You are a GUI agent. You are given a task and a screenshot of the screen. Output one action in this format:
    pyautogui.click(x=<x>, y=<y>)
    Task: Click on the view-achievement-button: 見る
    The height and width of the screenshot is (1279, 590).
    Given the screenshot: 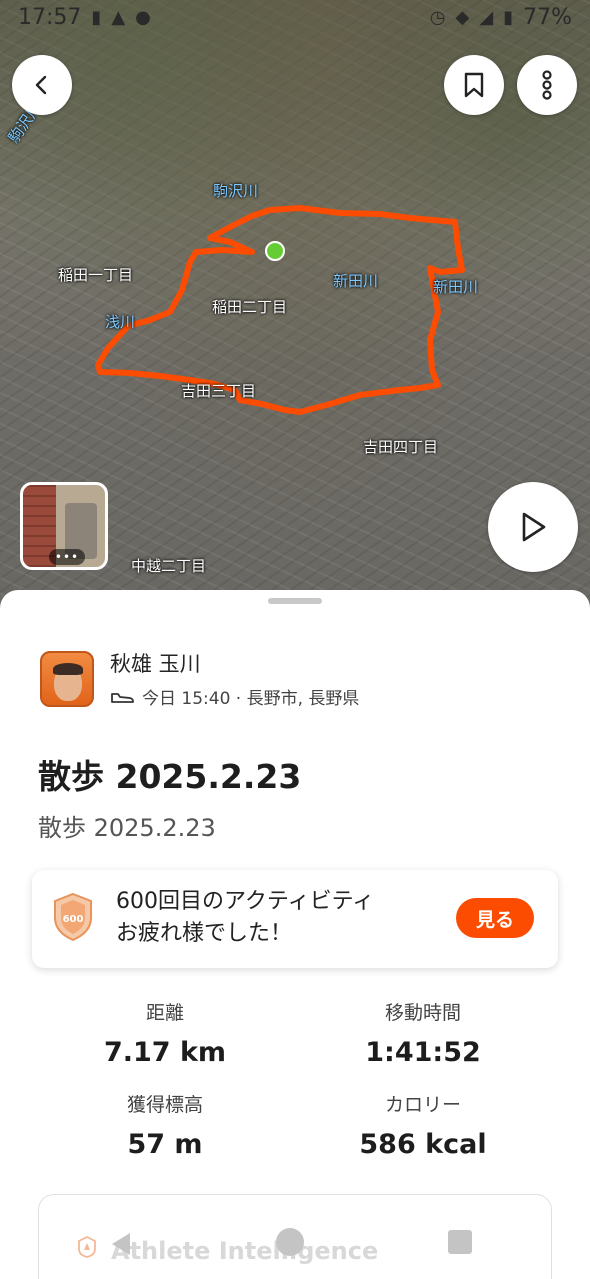 What is the action you would take?
    pyautogui.click(x=495, y=918)
    